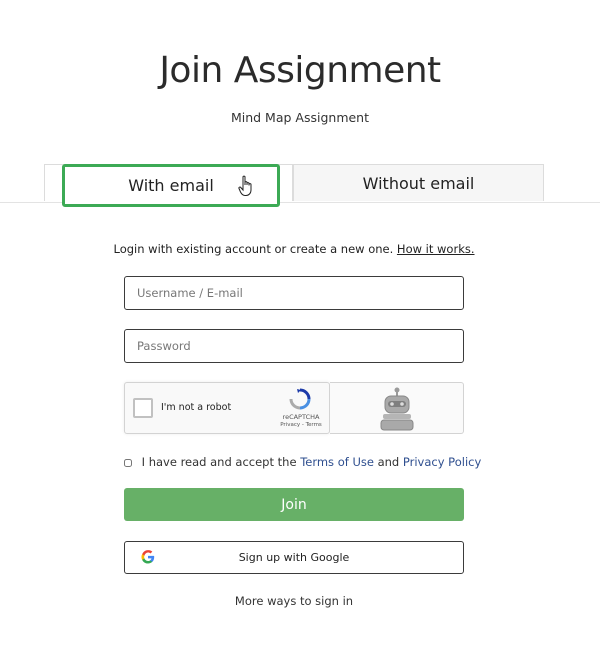  I want to click on page-title: Join Assignment, so click(300, 70).